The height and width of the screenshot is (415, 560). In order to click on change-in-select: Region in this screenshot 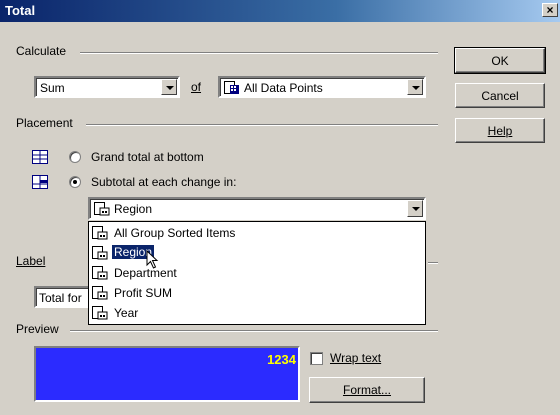, I will do `click(257, 208)`.